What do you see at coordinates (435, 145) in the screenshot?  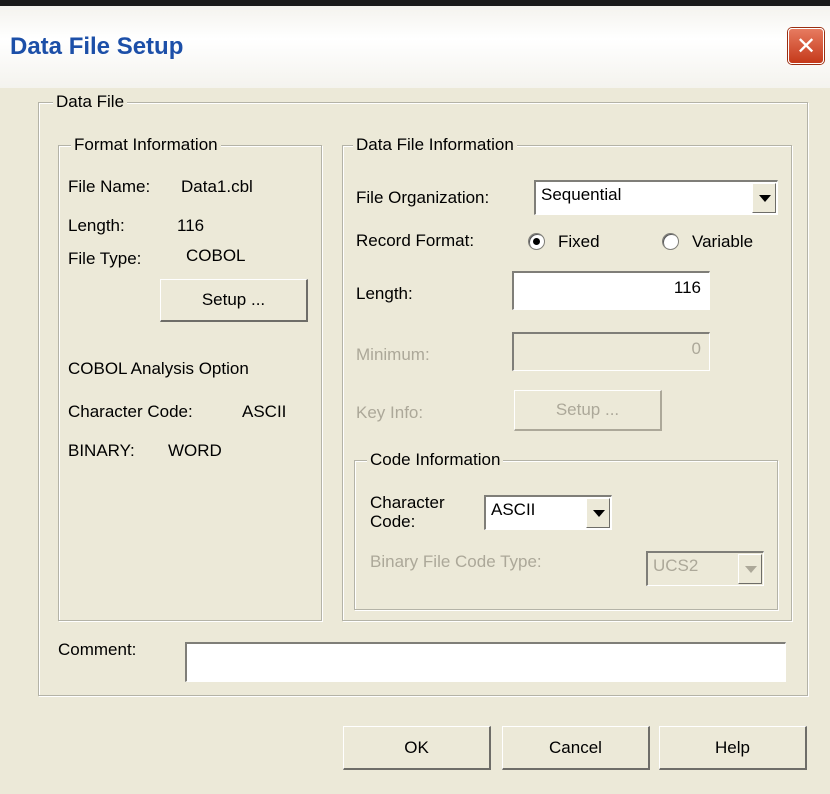 I see `data-file-information-legend: Data File Information` at bounding box center [435, 145].